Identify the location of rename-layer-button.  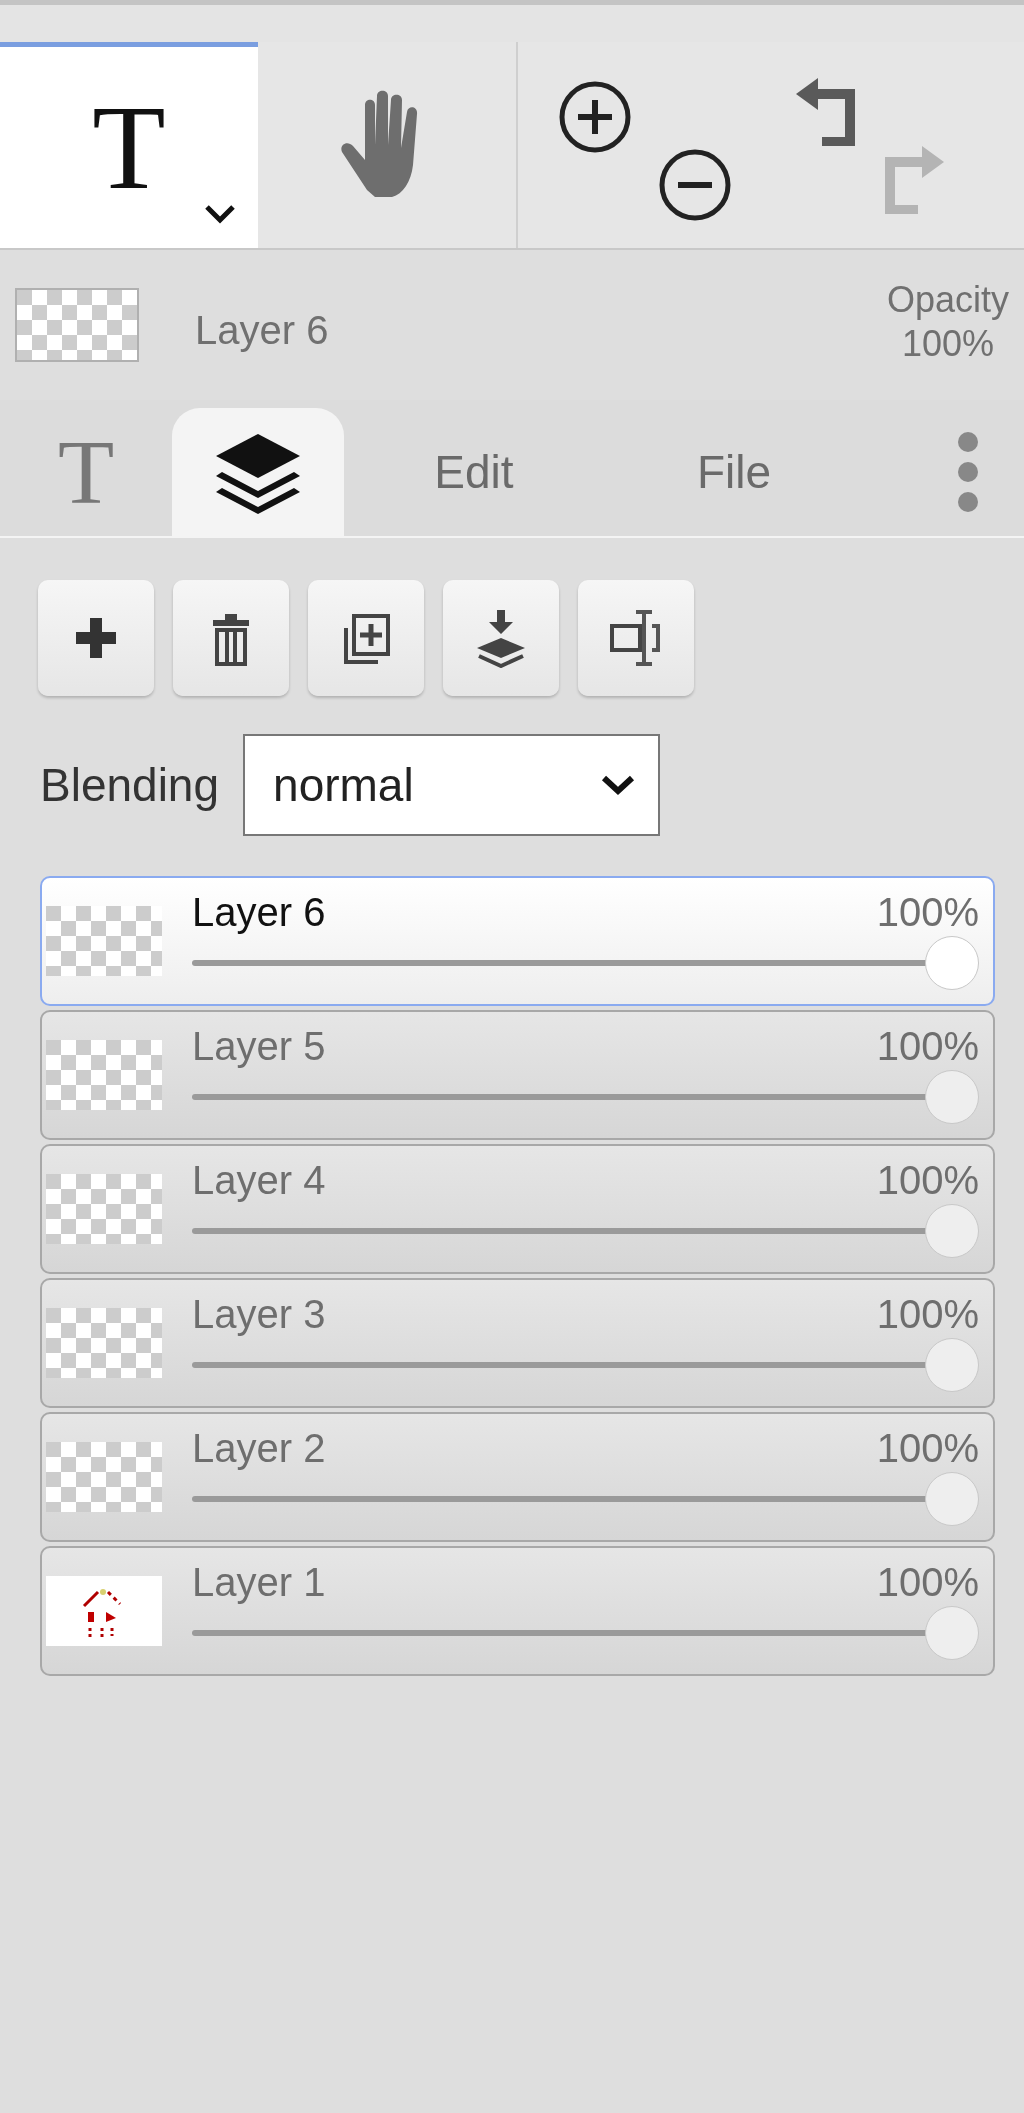
(636, 638).